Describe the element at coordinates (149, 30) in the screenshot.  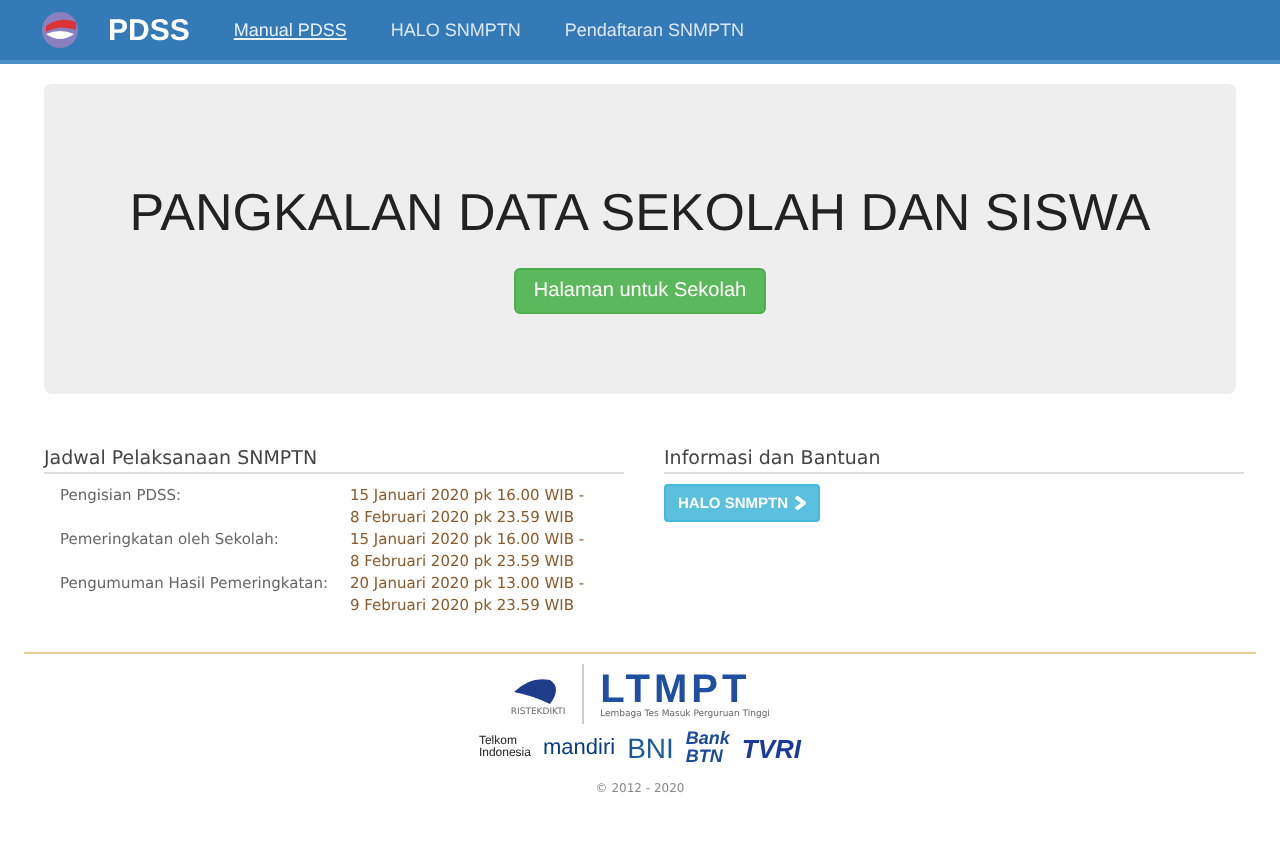
I see `brand-name: PDSS` at that location.